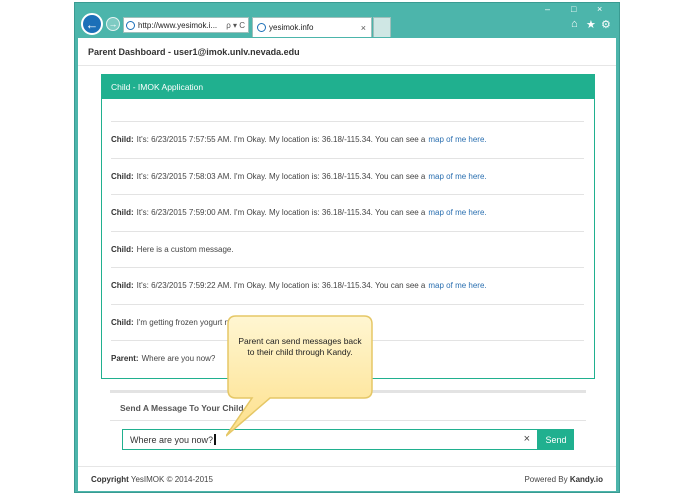  Describe the element at coordinates (235, 25) in the screenshot. I see `address-actions: ρ ▾ C` at that location.